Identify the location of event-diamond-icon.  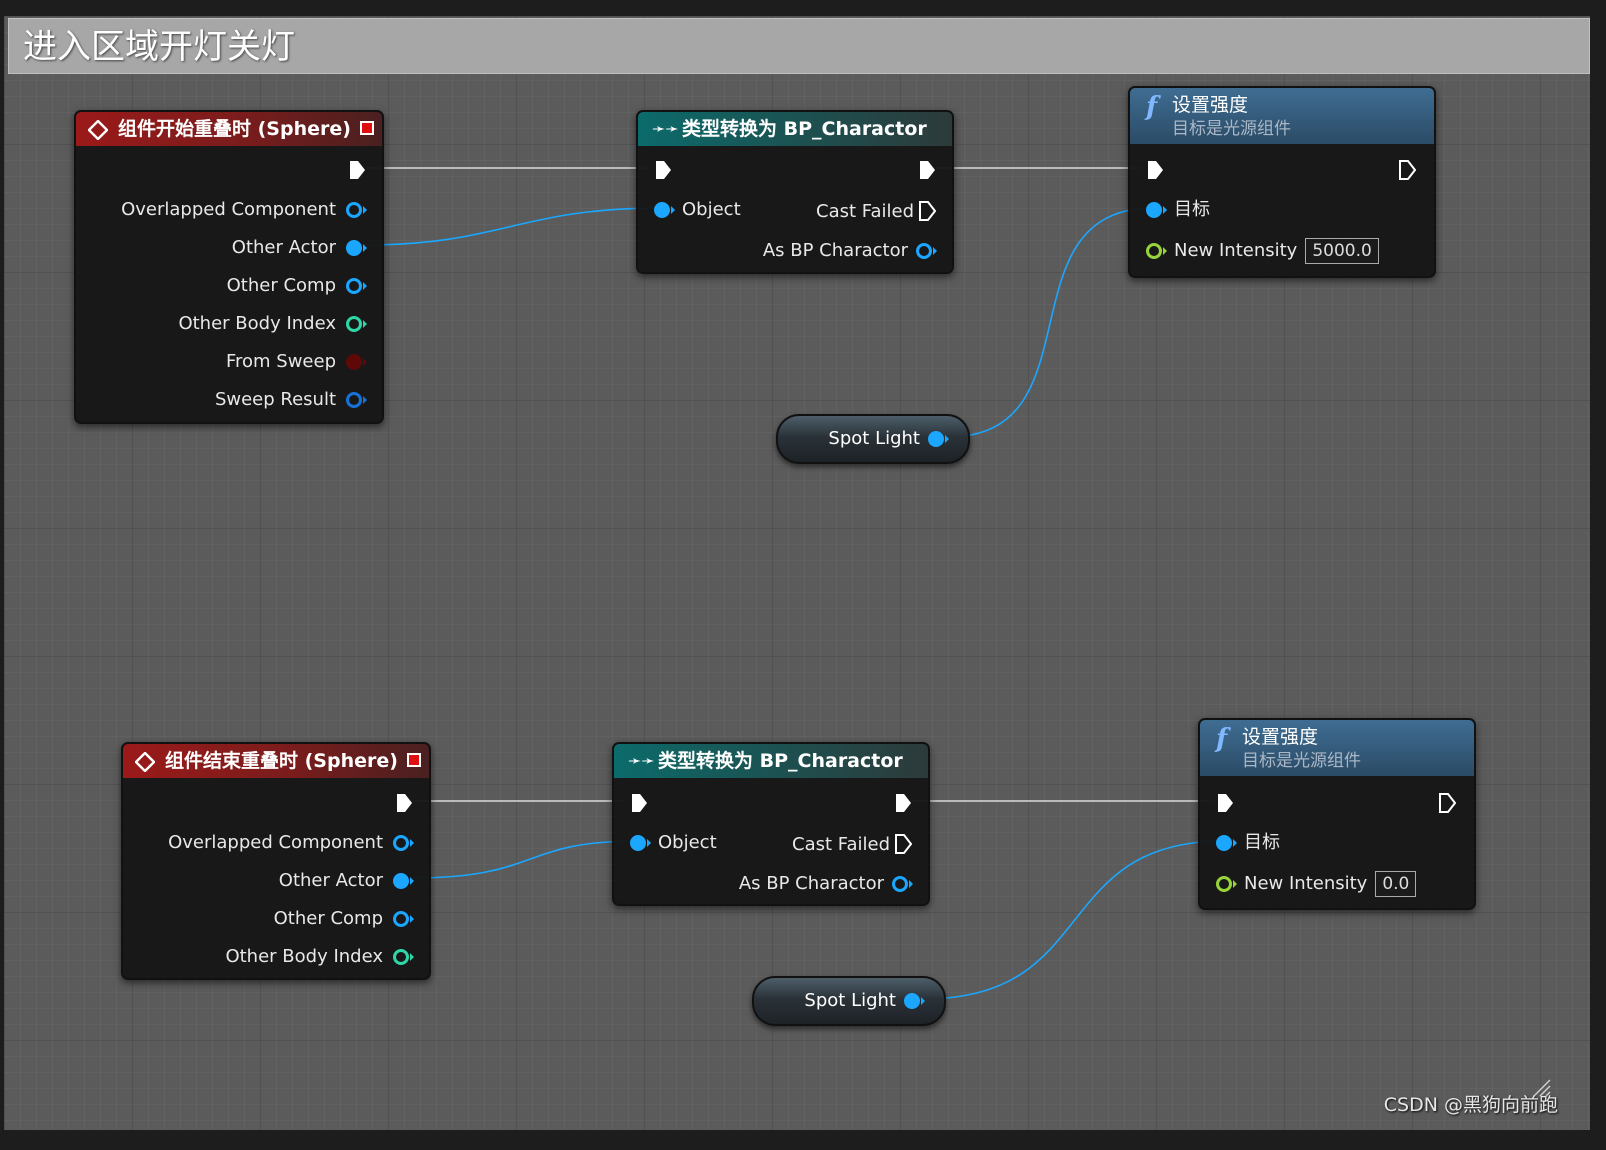
(145, 762).